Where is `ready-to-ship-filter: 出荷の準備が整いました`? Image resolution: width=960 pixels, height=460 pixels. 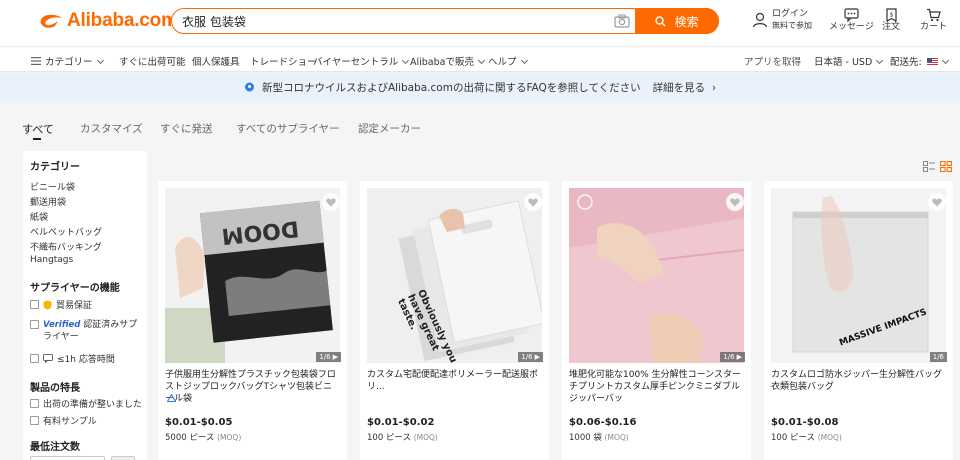
ready-to-ship-filter: 出荷の準備が整いました is located at coordinates (86, 403).